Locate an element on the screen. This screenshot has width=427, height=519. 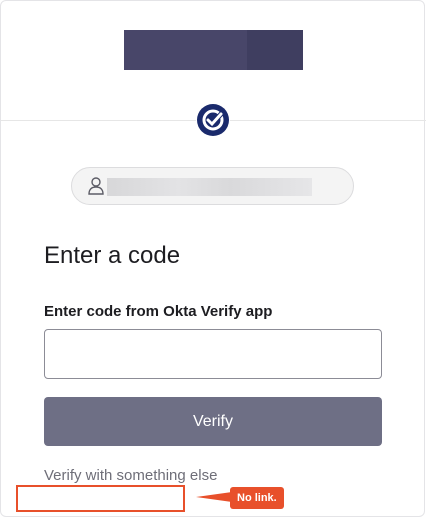
redacted-username is located at coordinates (209, 187).